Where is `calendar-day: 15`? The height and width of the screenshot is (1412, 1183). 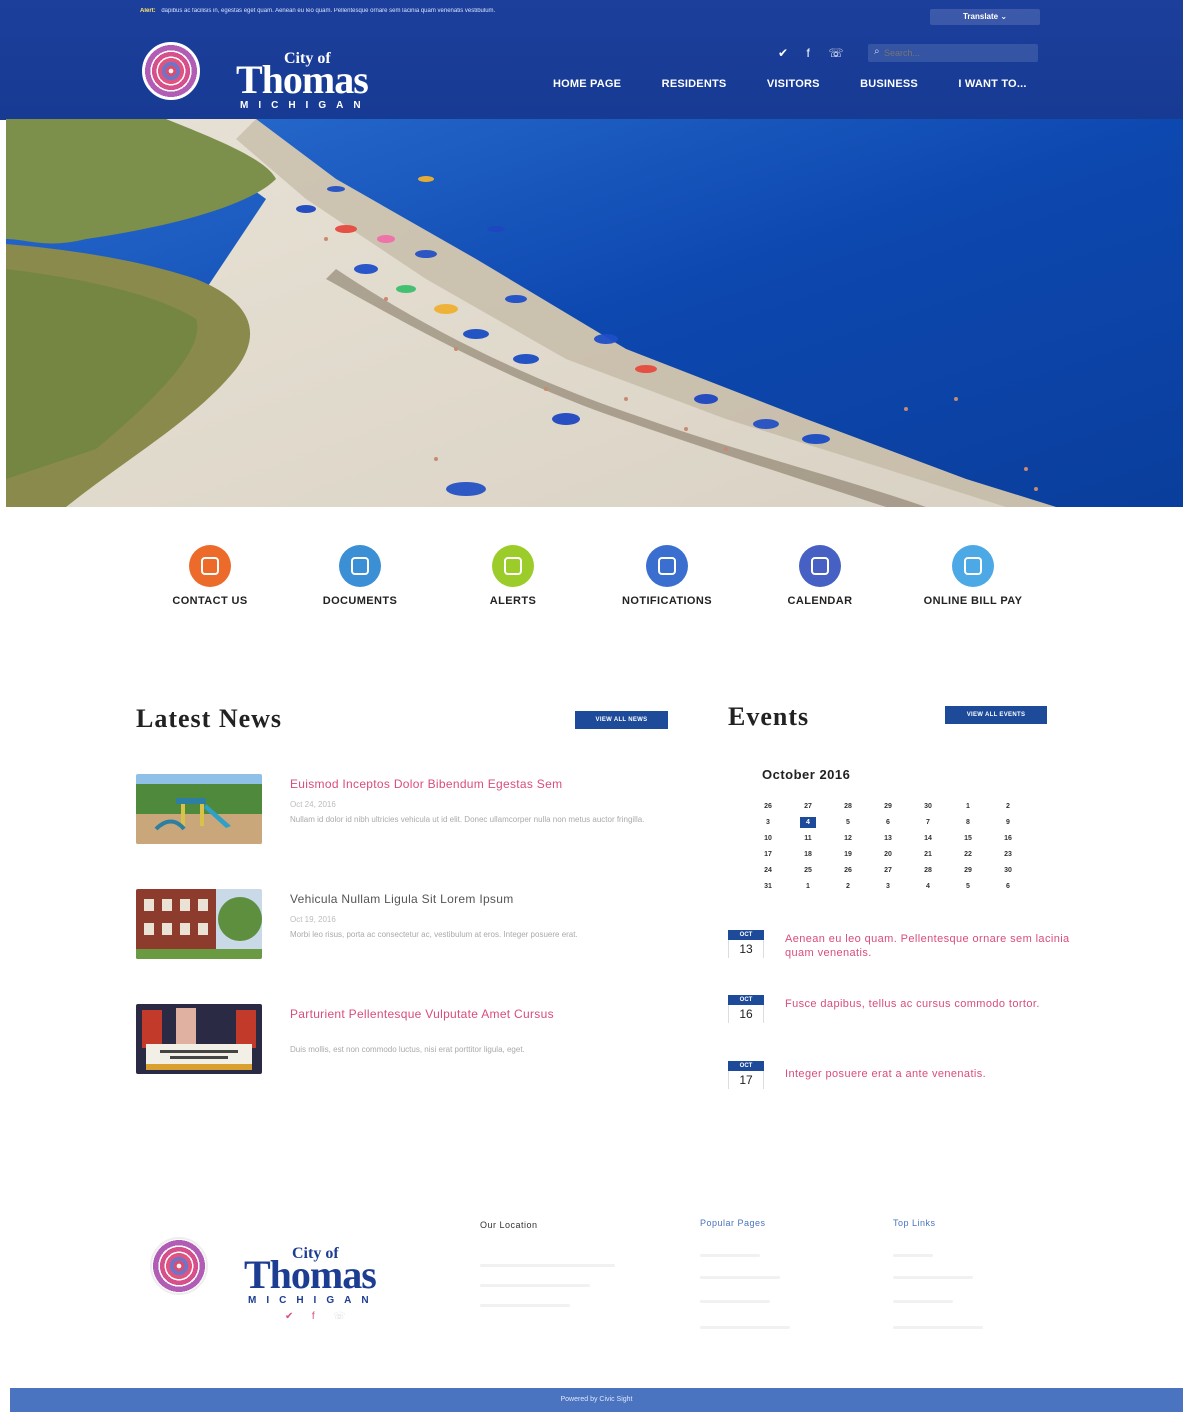 calendar-day: 15 is located at coordinates (968, 838).